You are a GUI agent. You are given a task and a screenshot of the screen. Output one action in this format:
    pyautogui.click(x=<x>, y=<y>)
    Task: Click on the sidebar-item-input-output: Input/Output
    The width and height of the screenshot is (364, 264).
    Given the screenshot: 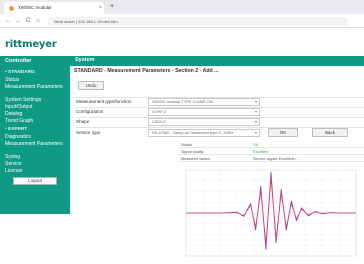 What is the action you would take?
    pyautogui.click(x=36, y=107)
    